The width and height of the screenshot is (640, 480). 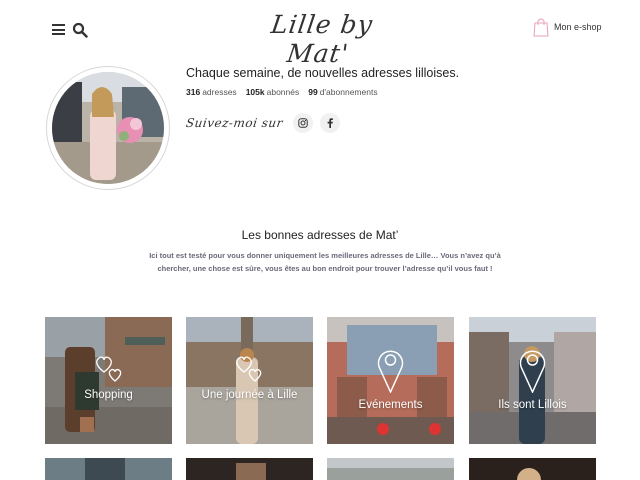 I want to click on tile-label: Shopping, so click(x=108, y=395).